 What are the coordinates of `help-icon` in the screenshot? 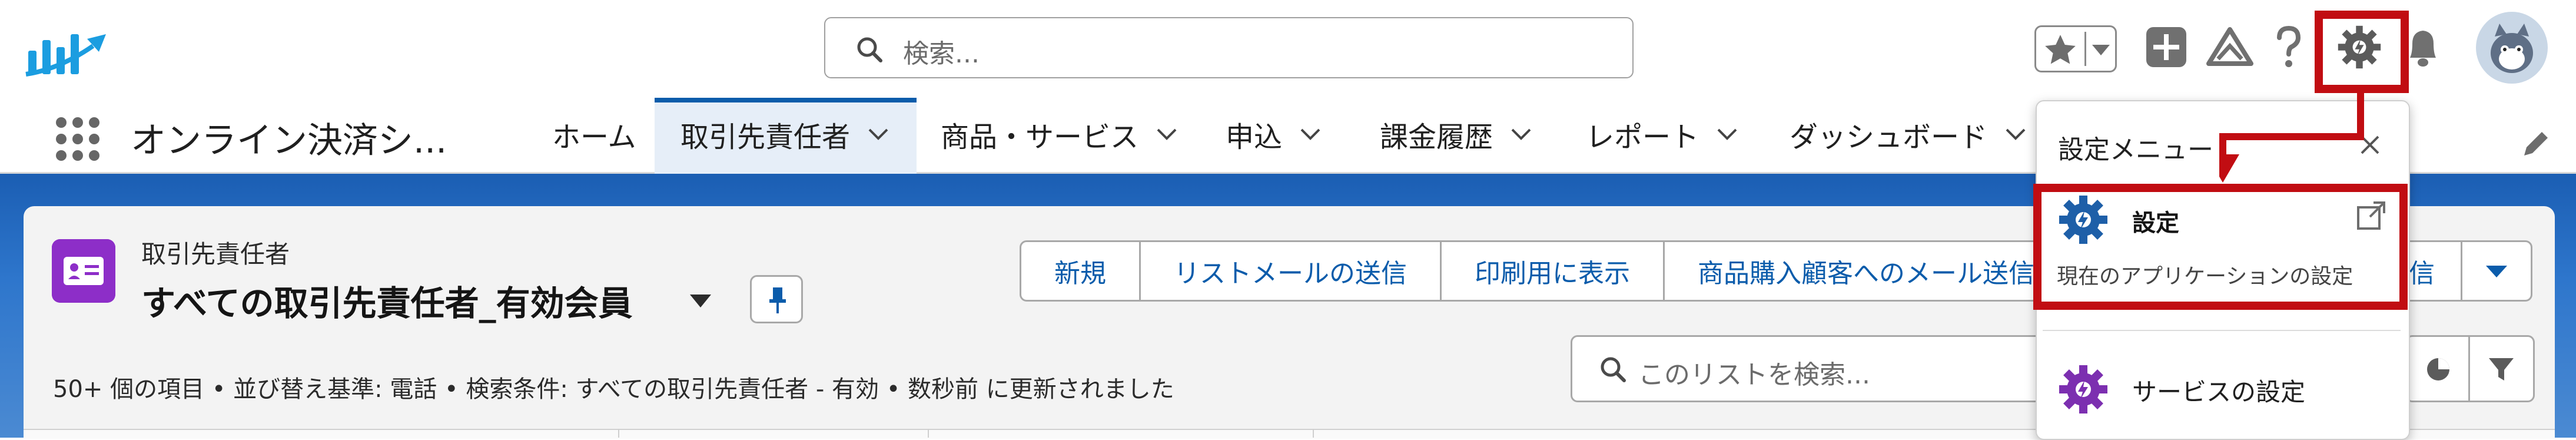 It's located at (2288, 47).